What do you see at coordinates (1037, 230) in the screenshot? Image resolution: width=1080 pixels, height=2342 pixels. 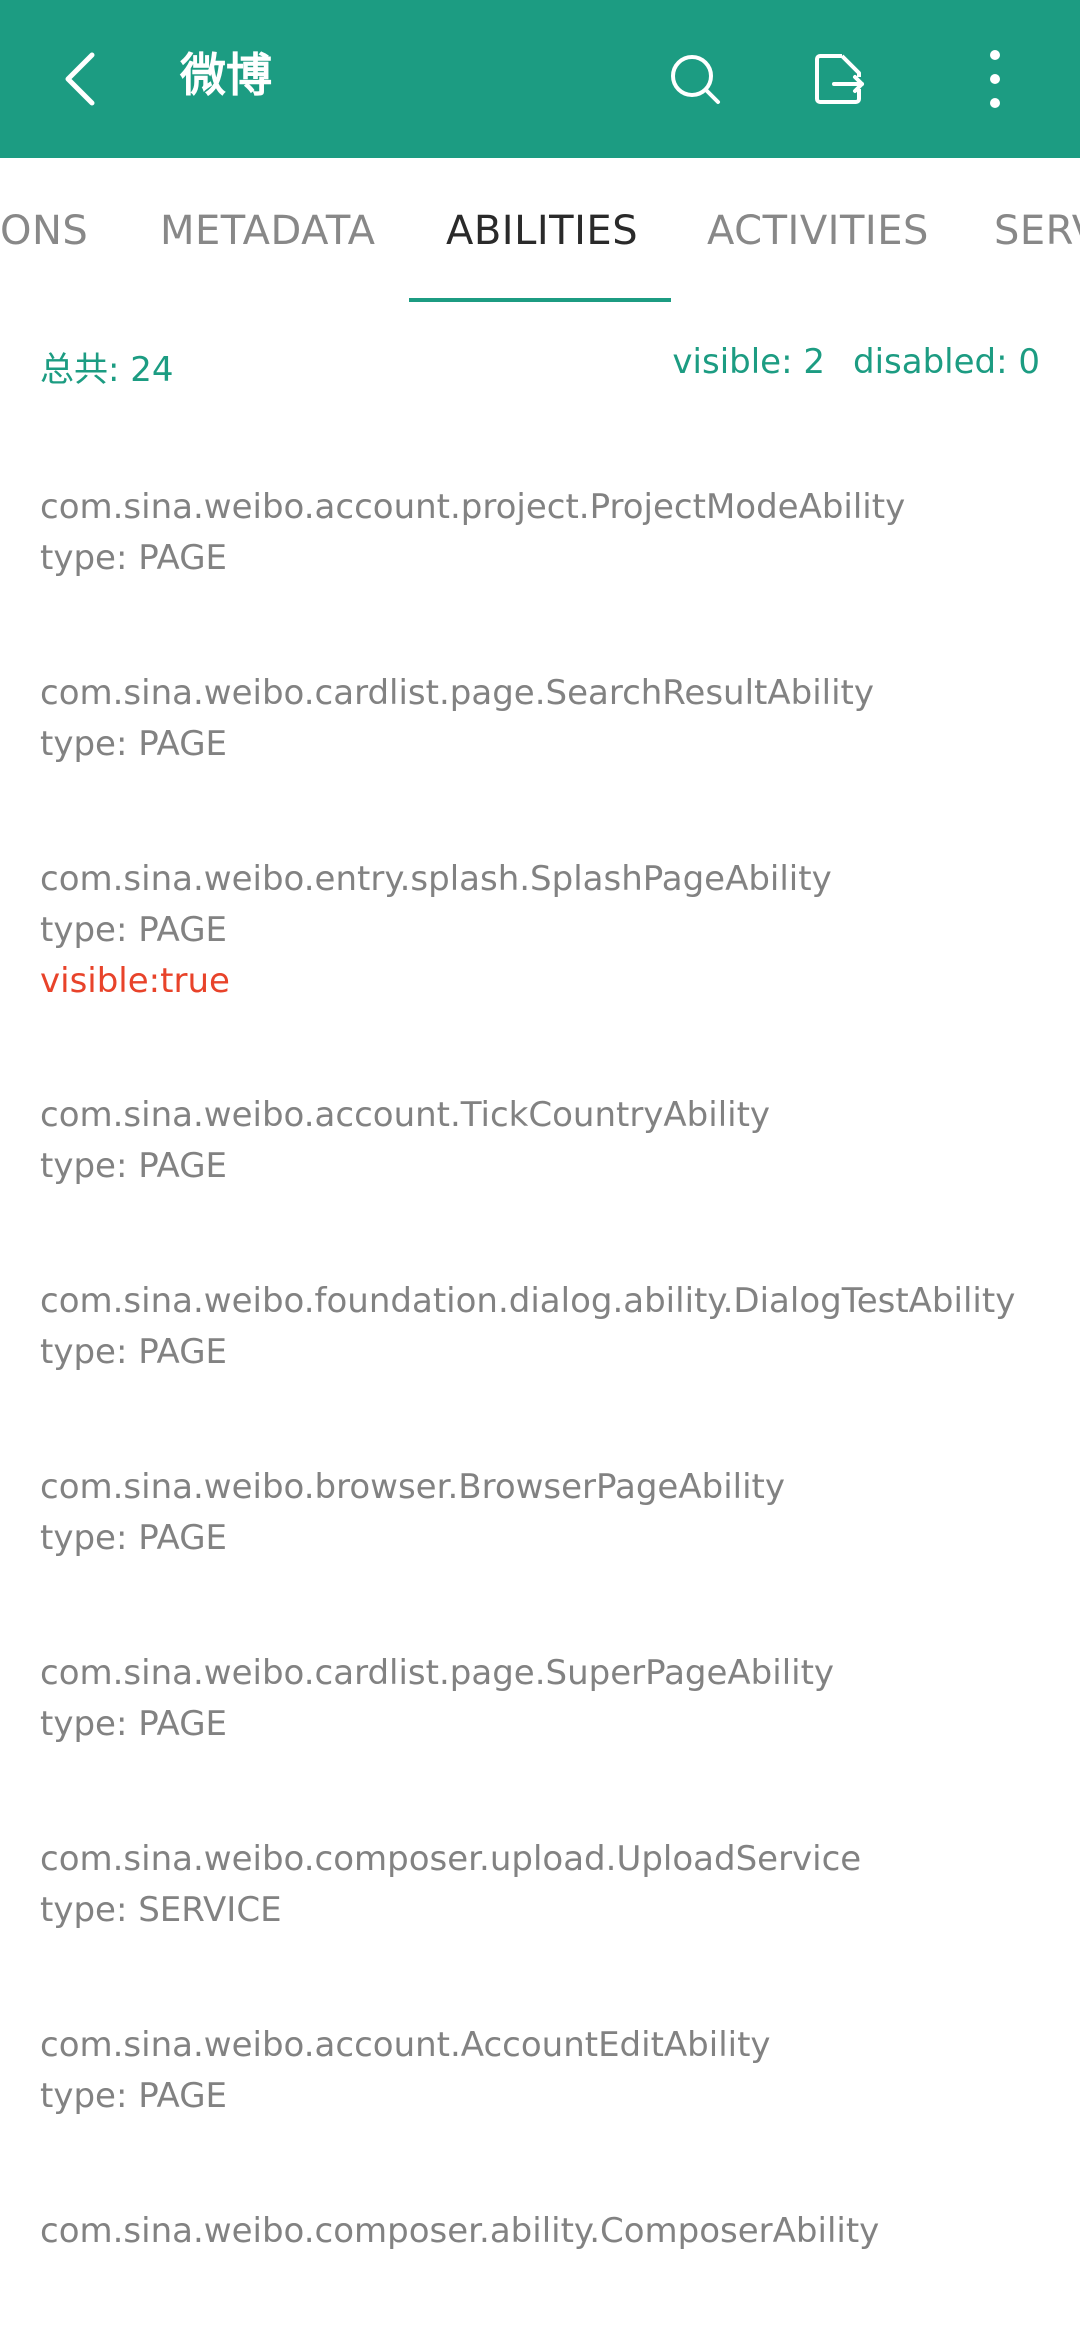 I see `tab-services: SERV` at bounding box center [1037, 230].